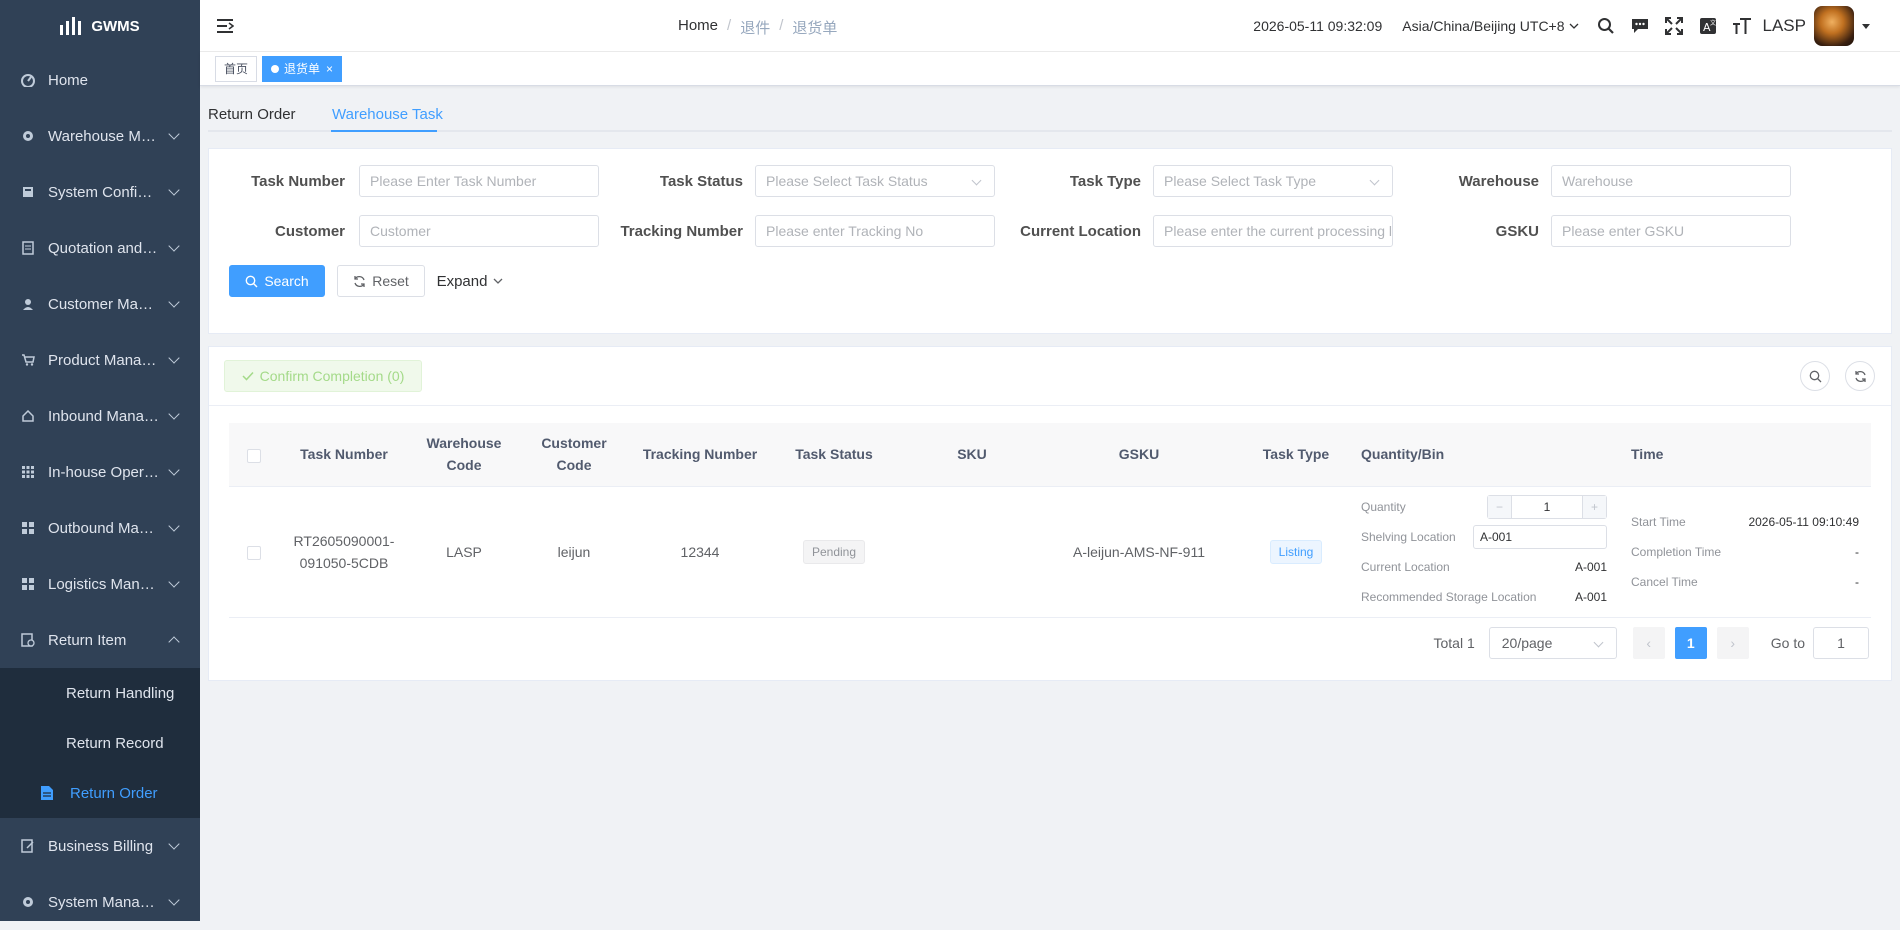  I want to click on refresh-button, so click(1860, 376).